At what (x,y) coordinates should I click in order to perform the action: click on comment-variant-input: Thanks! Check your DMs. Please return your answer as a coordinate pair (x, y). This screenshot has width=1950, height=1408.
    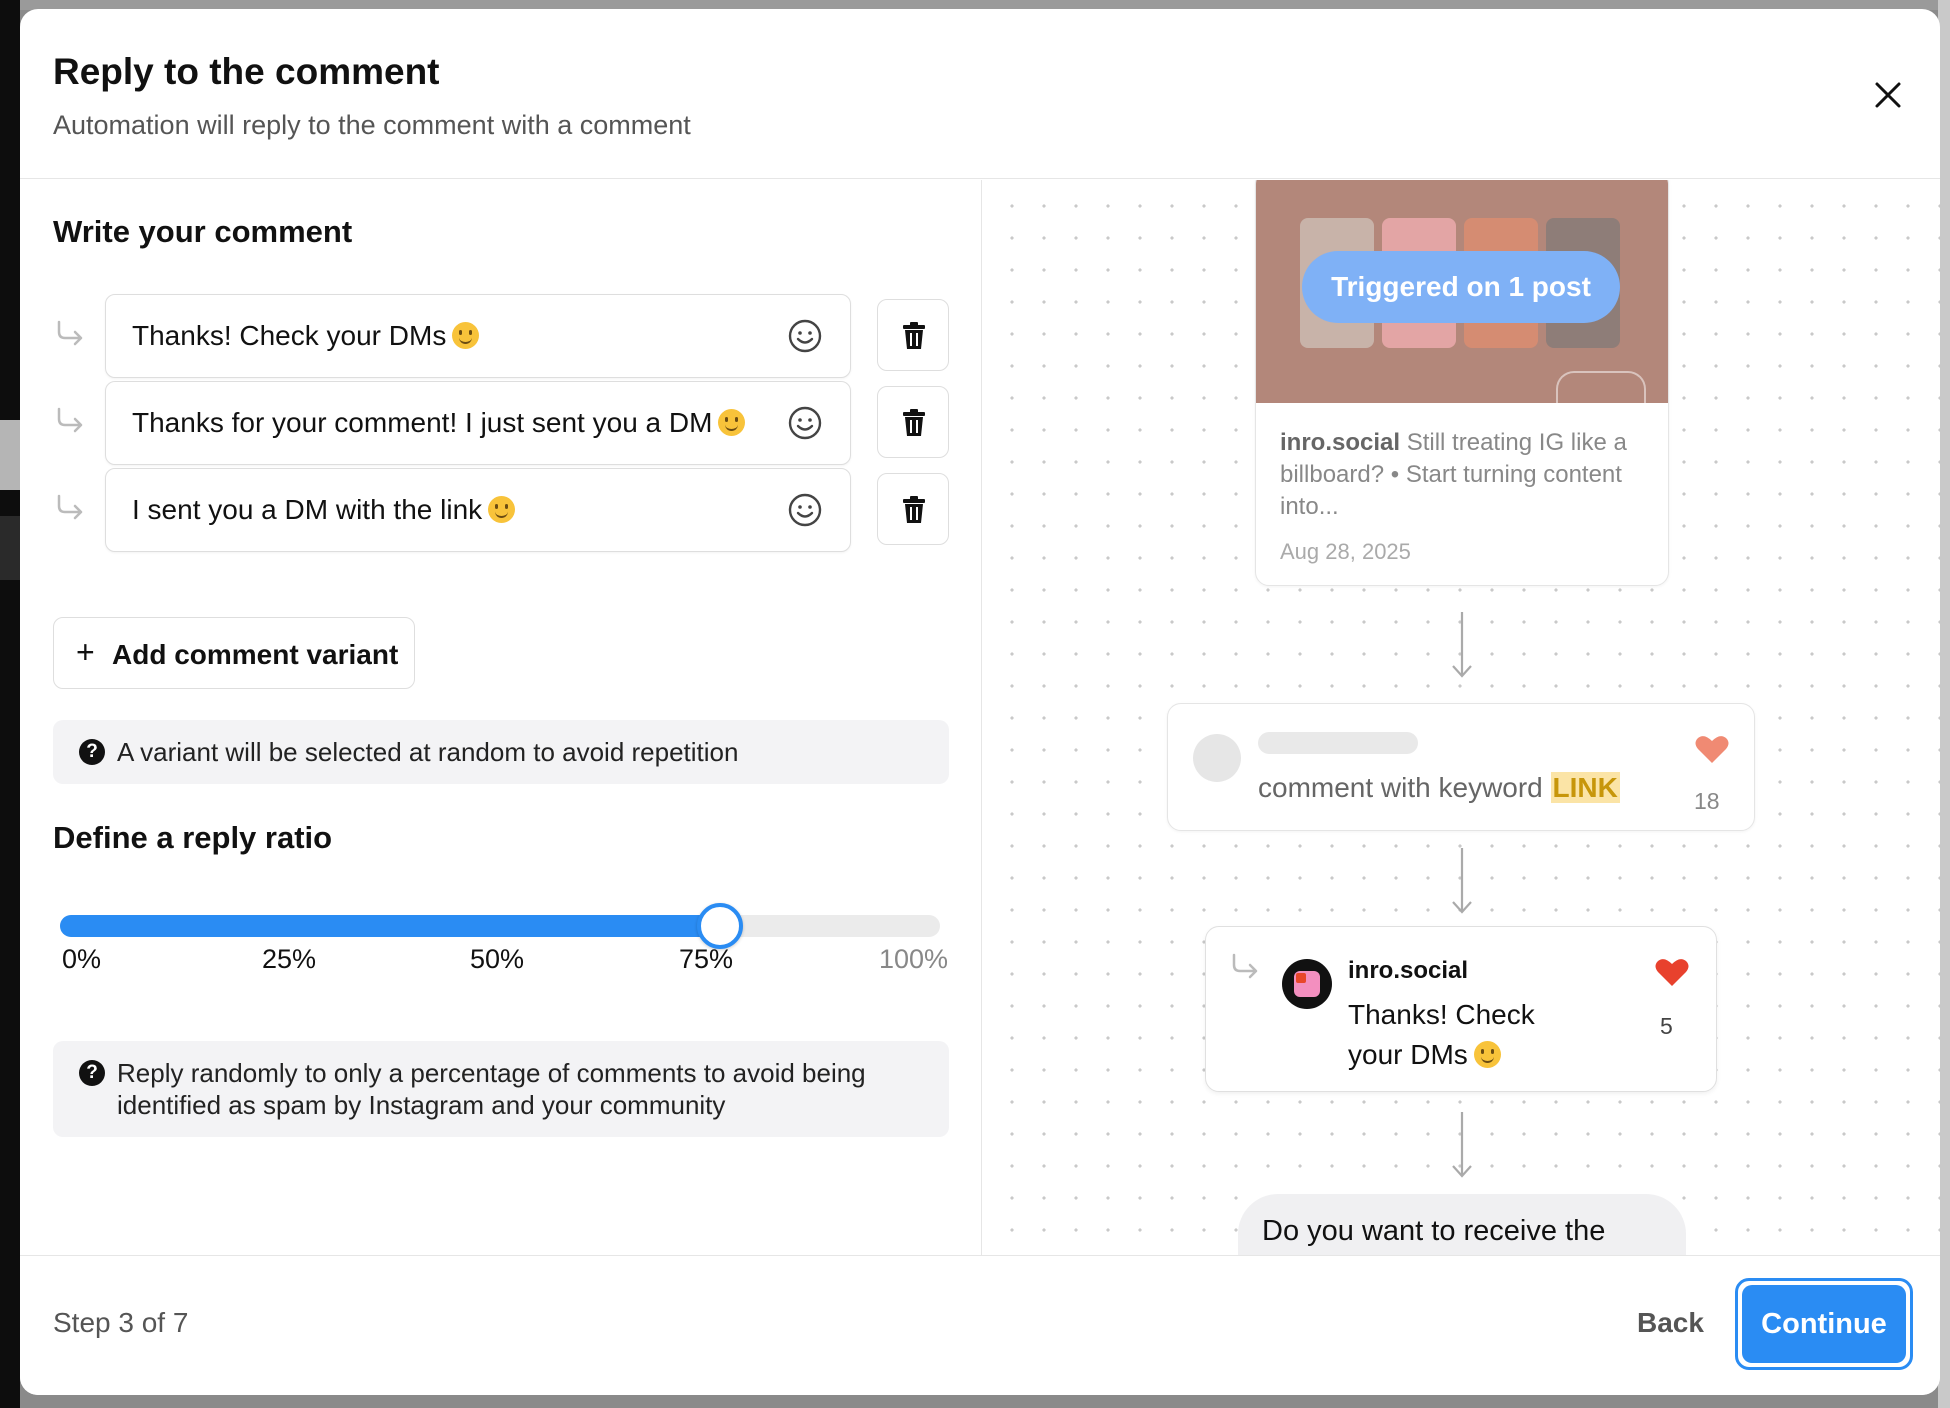
    Looking at the image, I should click on (478, 336).